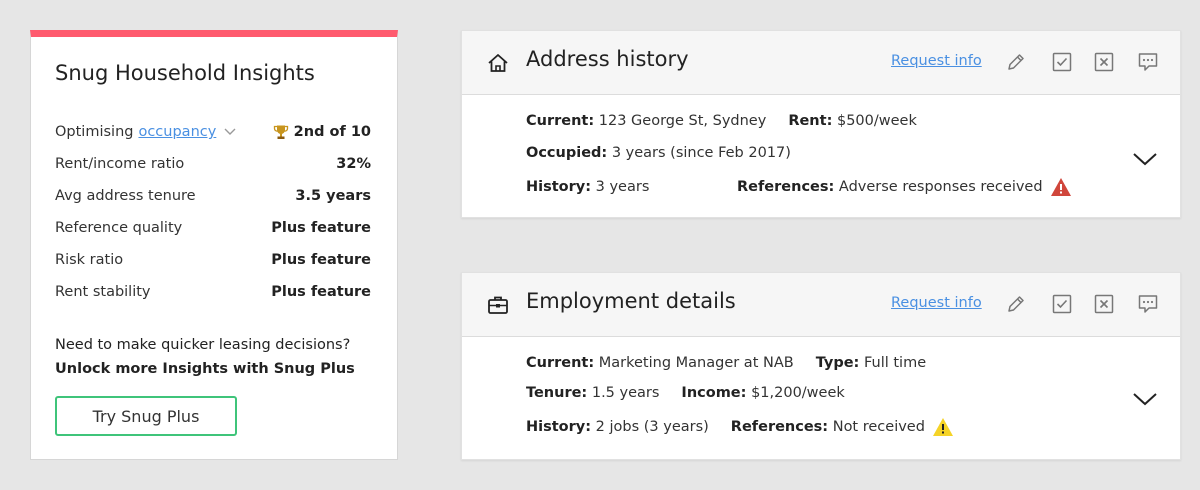 Image resolution: width=1200 pixels, height=490 pixels. What do you see at coordinates (658, 153) in the screenshot?
I see `occupied: Occupied: 3 years (since Feb 2017)` at bounding box center [658, 153].